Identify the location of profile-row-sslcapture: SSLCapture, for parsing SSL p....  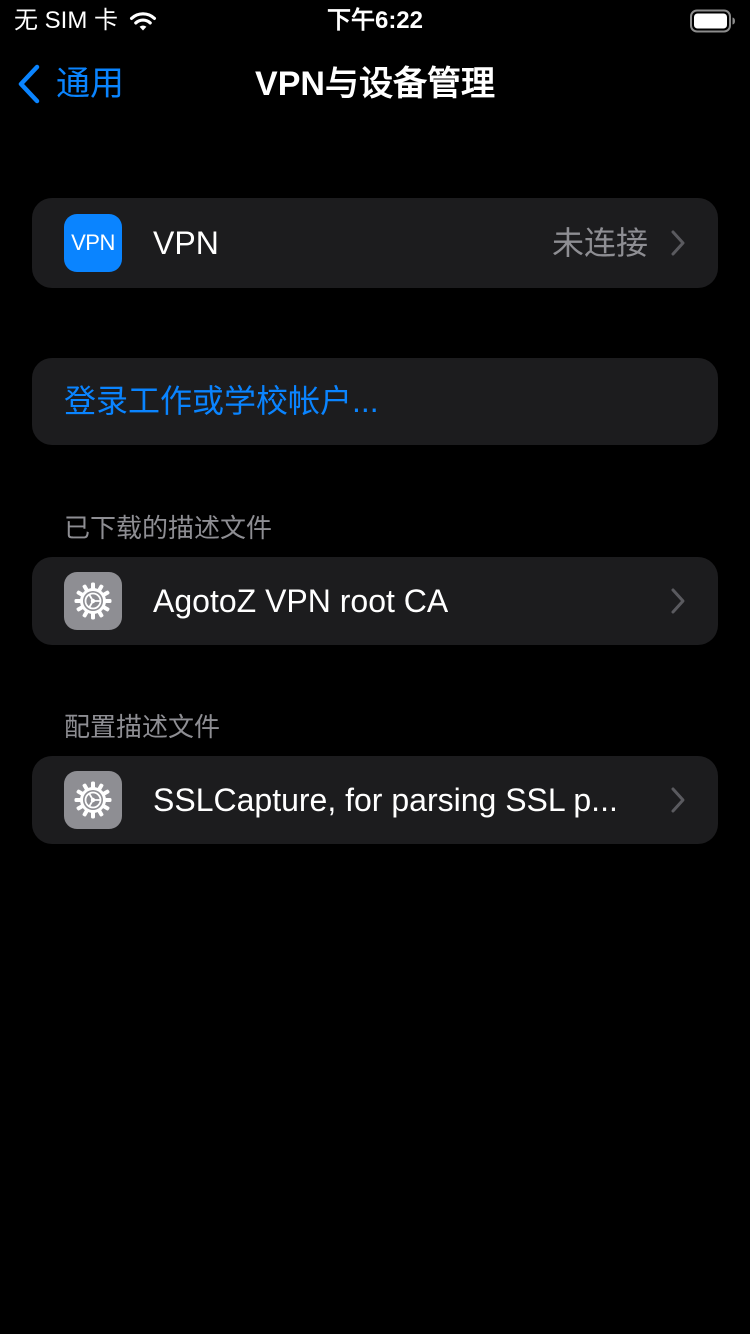
(375, 800).